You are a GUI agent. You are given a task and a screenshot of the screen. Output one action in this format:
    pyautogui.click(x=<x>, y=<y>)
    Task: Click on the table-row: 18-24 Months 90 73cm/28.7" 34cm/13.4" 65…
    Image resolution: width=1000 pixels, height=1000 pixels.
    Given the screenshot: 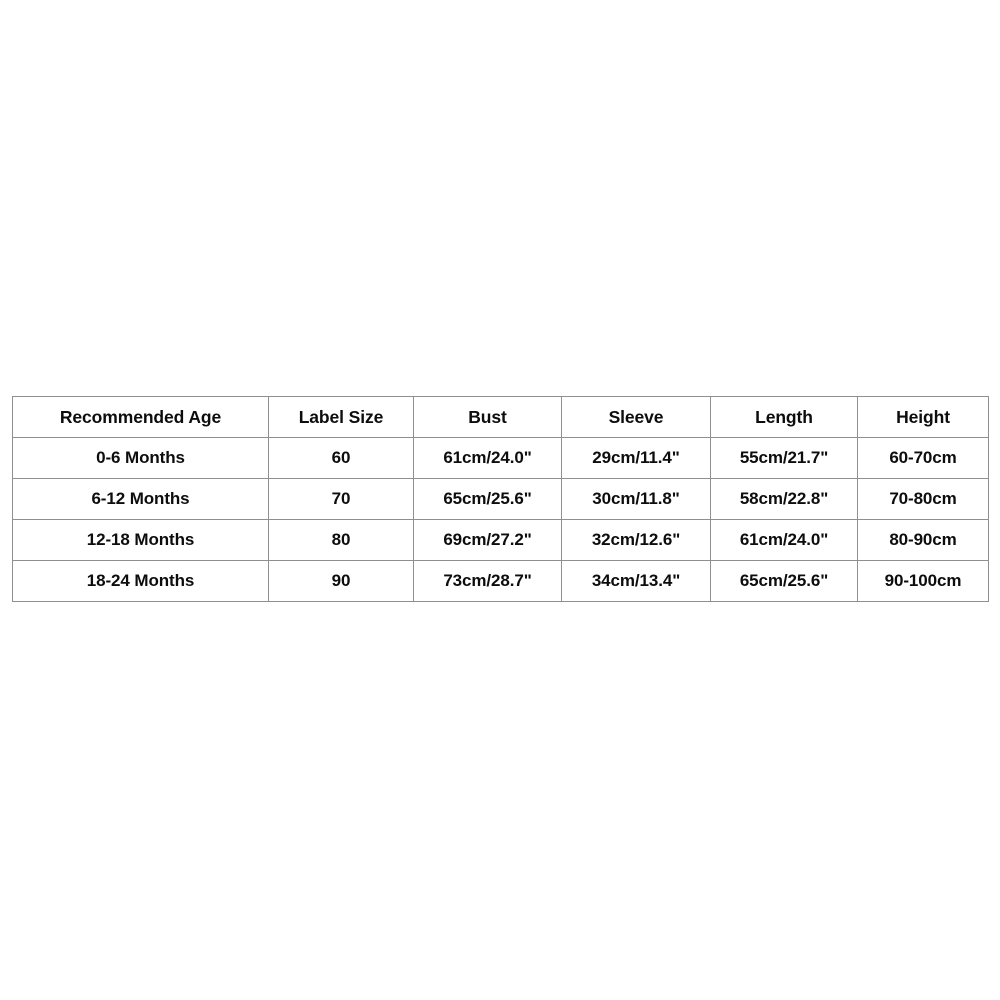 What is the action you would take?
    pyautogui.click(x=500, y=581)
    